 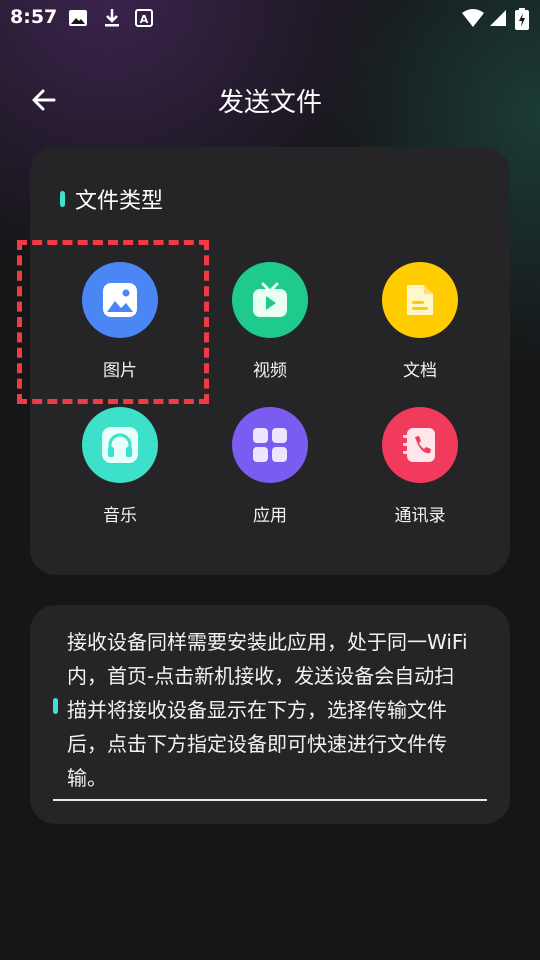 I want to click on file-type-label: 文档, so click(x=420, y=371).